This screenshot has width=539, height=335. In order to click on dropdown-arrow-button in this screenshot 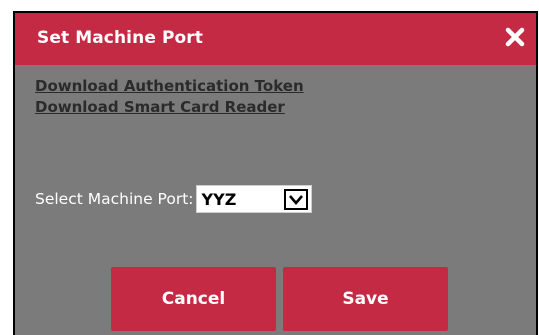, I will do `click(295, 199)`.